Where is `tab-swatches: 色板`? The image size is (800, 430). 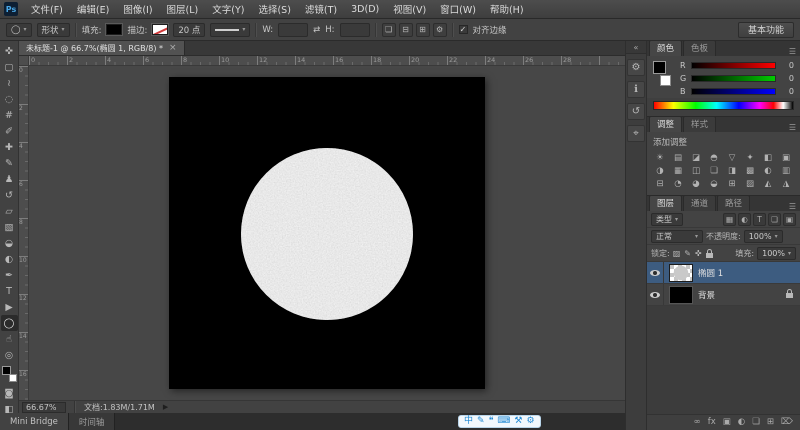
tab-swatches: 色板 is located at coordinates (700, 48).